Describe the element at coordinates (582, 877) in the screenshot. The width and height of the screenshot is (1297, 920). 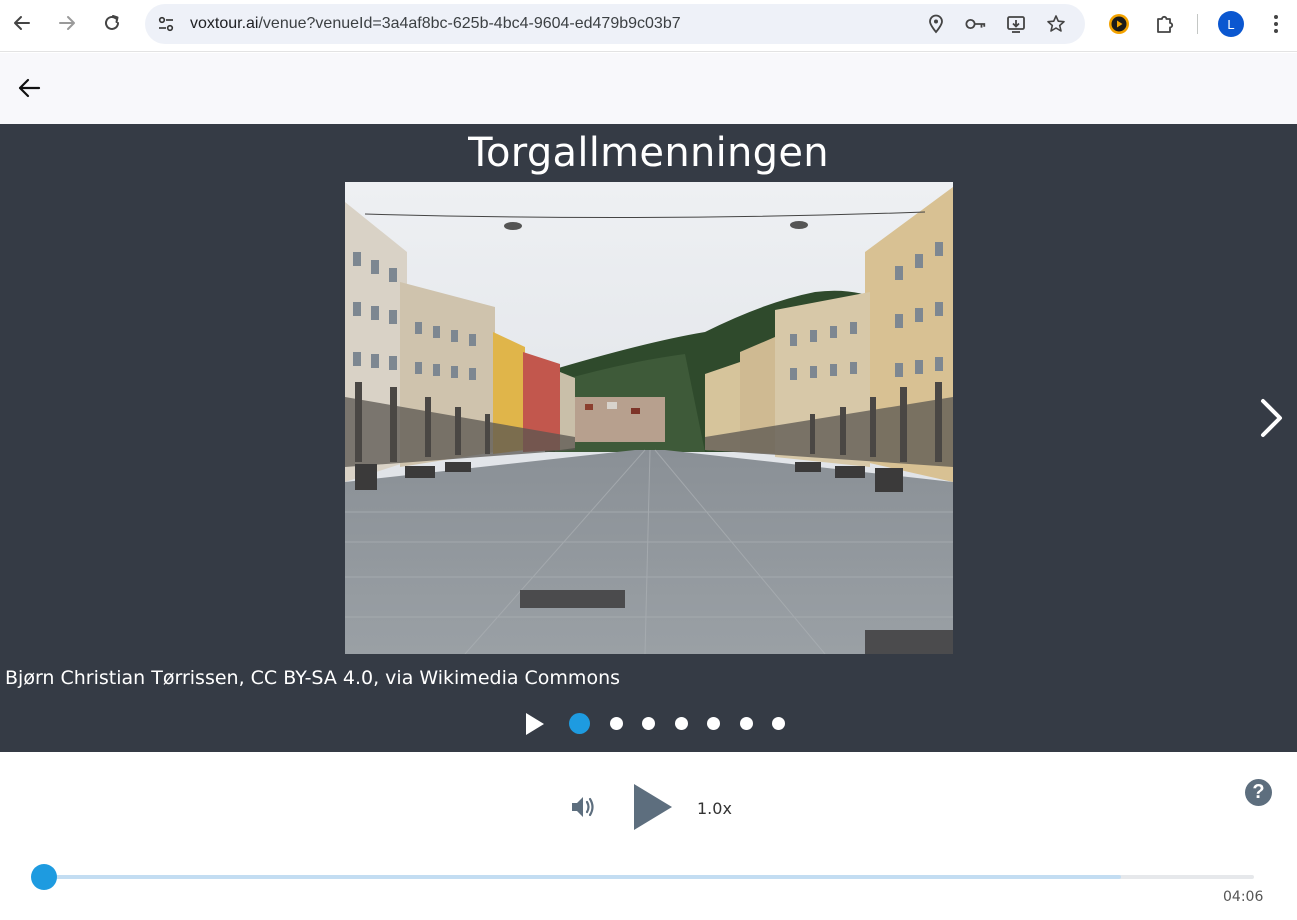
I see `buffered-progress` at that location.